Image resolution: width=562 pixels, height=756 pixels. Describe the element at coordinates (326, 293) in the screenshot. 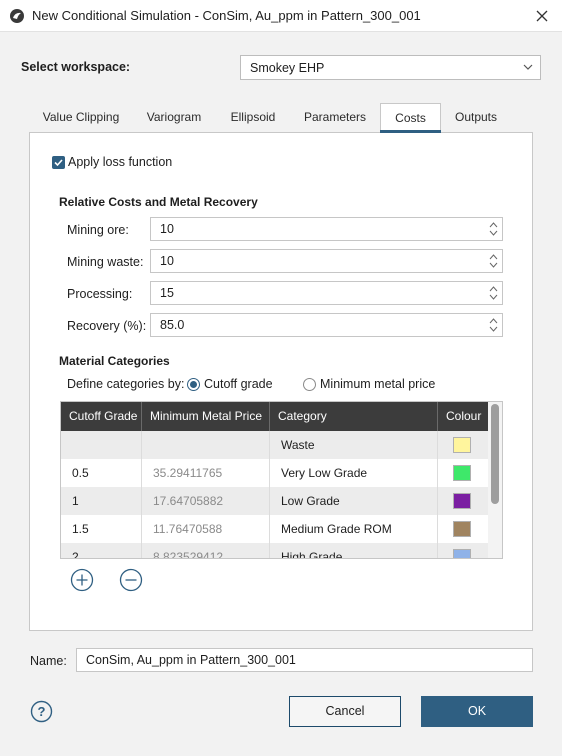

I see `processing-input: 15` at that location.